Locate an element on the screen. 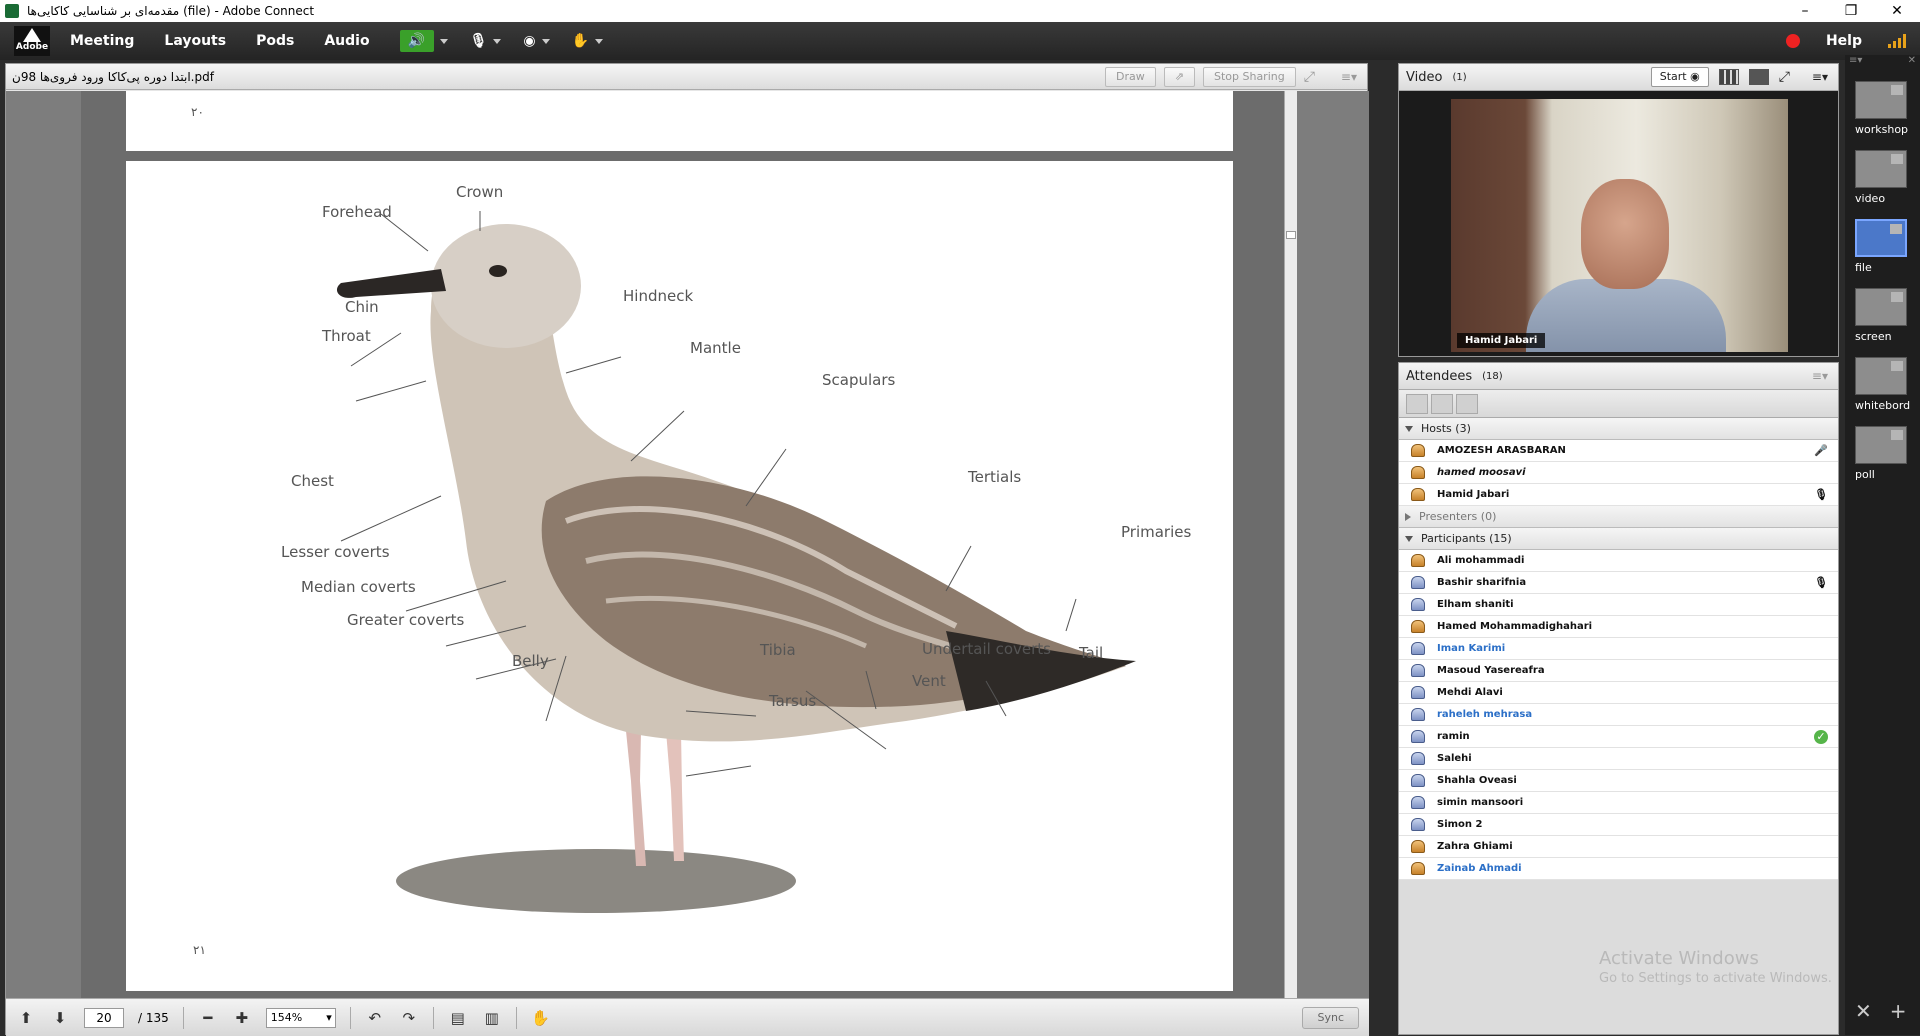 The height and width of the screenshot is (1036, 1920). webcam-feed: Hamid Jabari is located at coordinates (1619, 225).